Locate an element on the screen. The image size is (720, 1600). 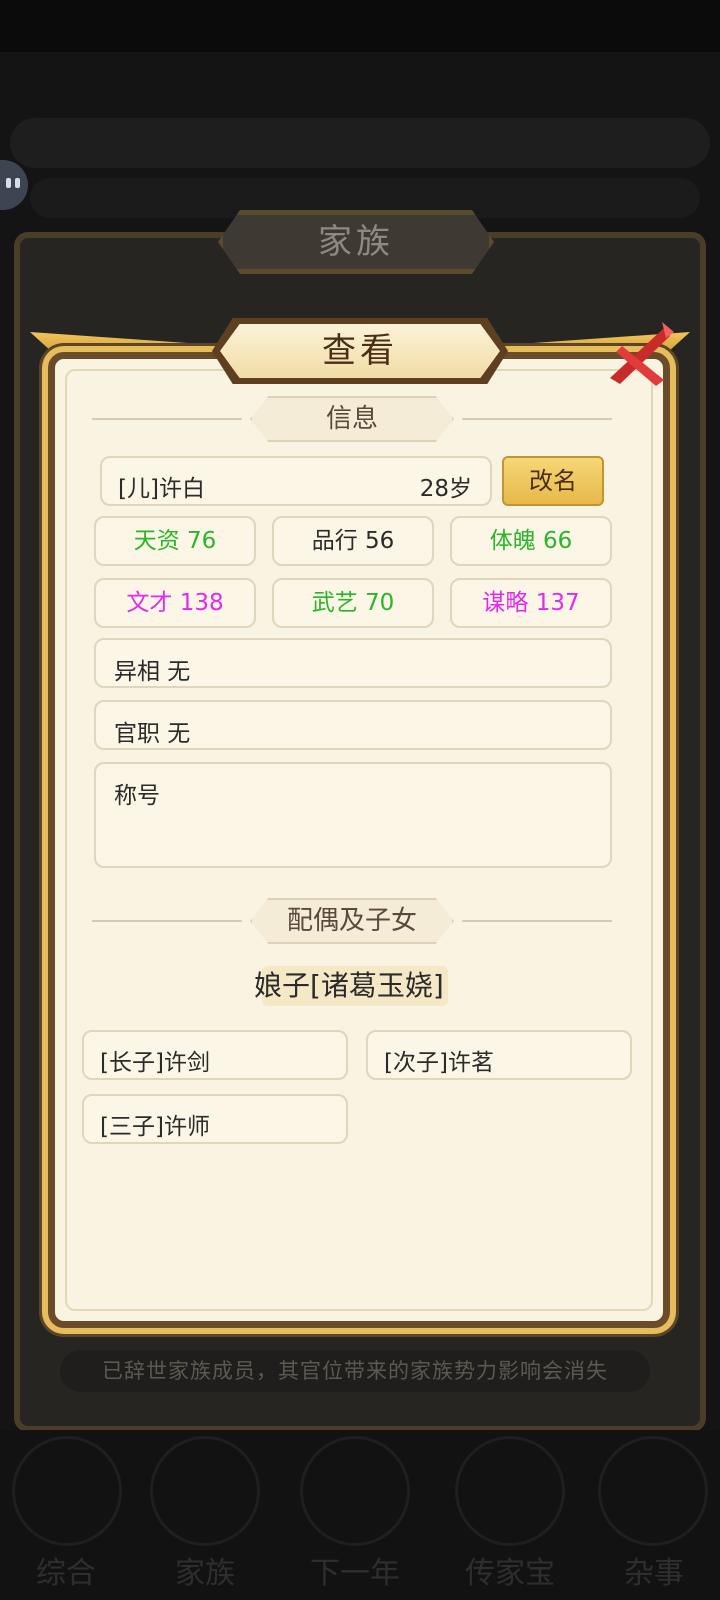
info-section-header: 信息 is located at coordinates (352, 419).